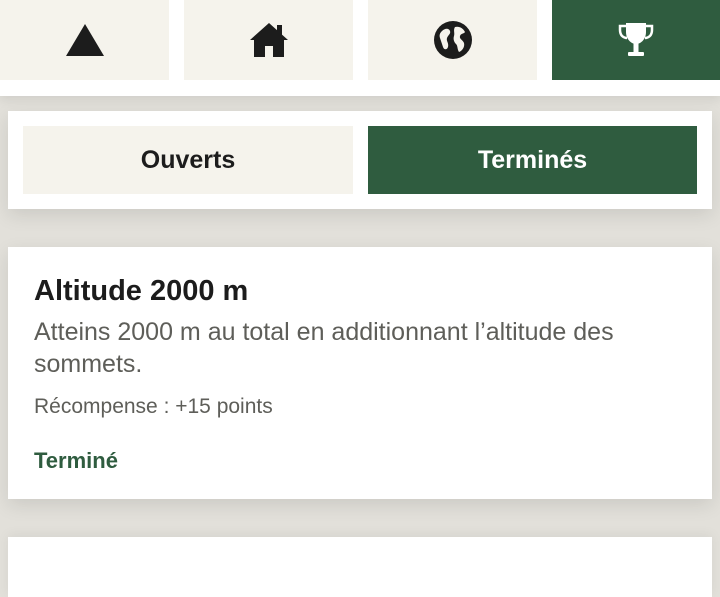  Describe the element at coordinates (76, 460) in the screenshot. I see `achievement-status: Terminé` at that location.